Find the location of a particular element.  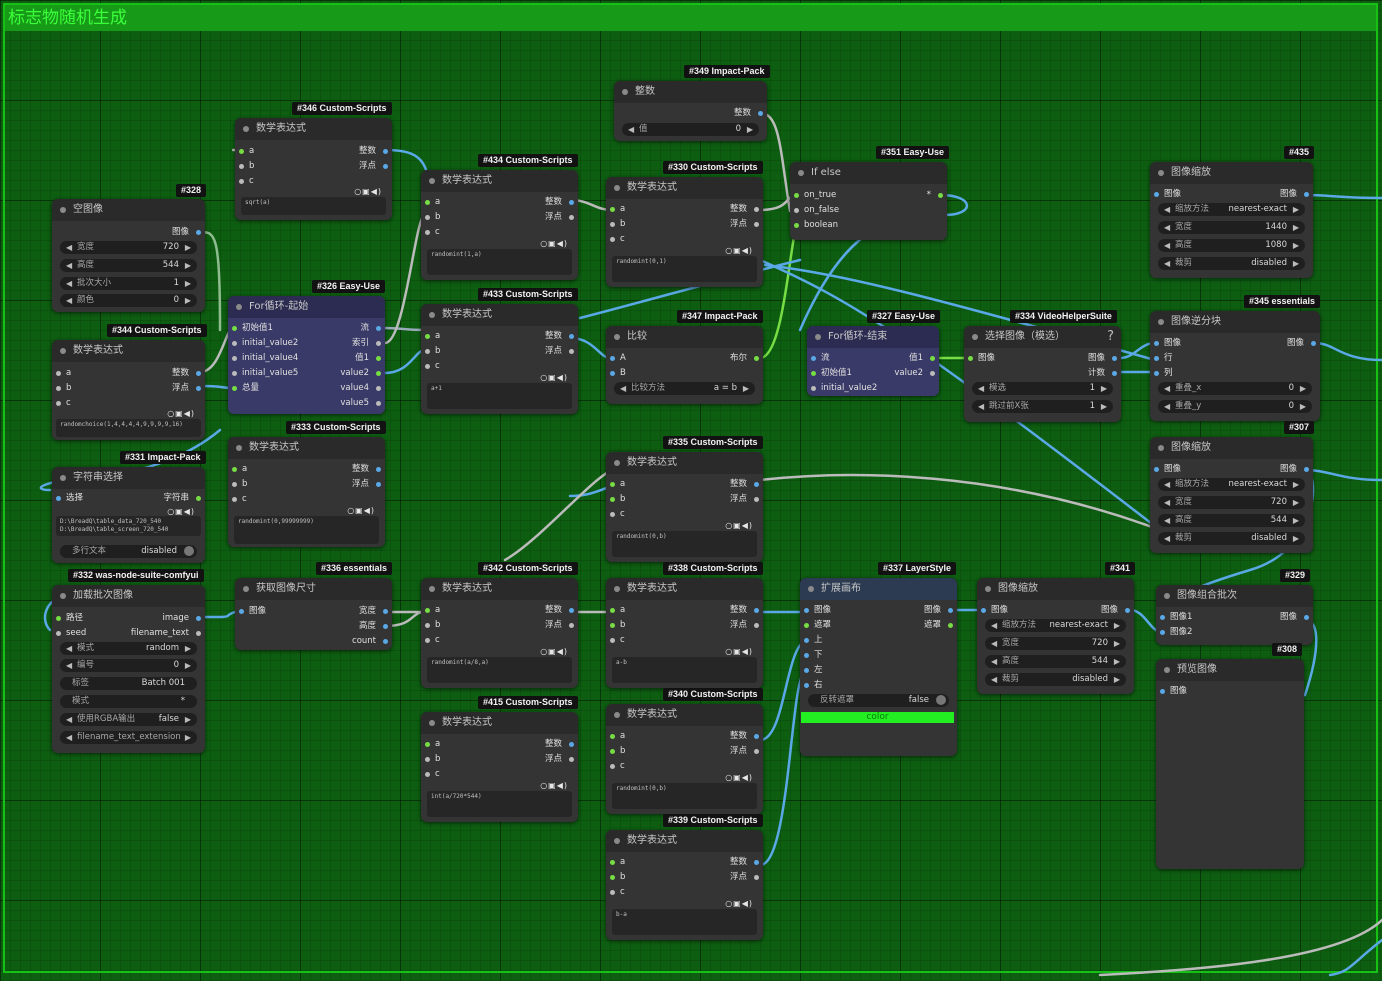

toggle-invert-mask: 反转遮罩 false is located at coordinates (878, 700).